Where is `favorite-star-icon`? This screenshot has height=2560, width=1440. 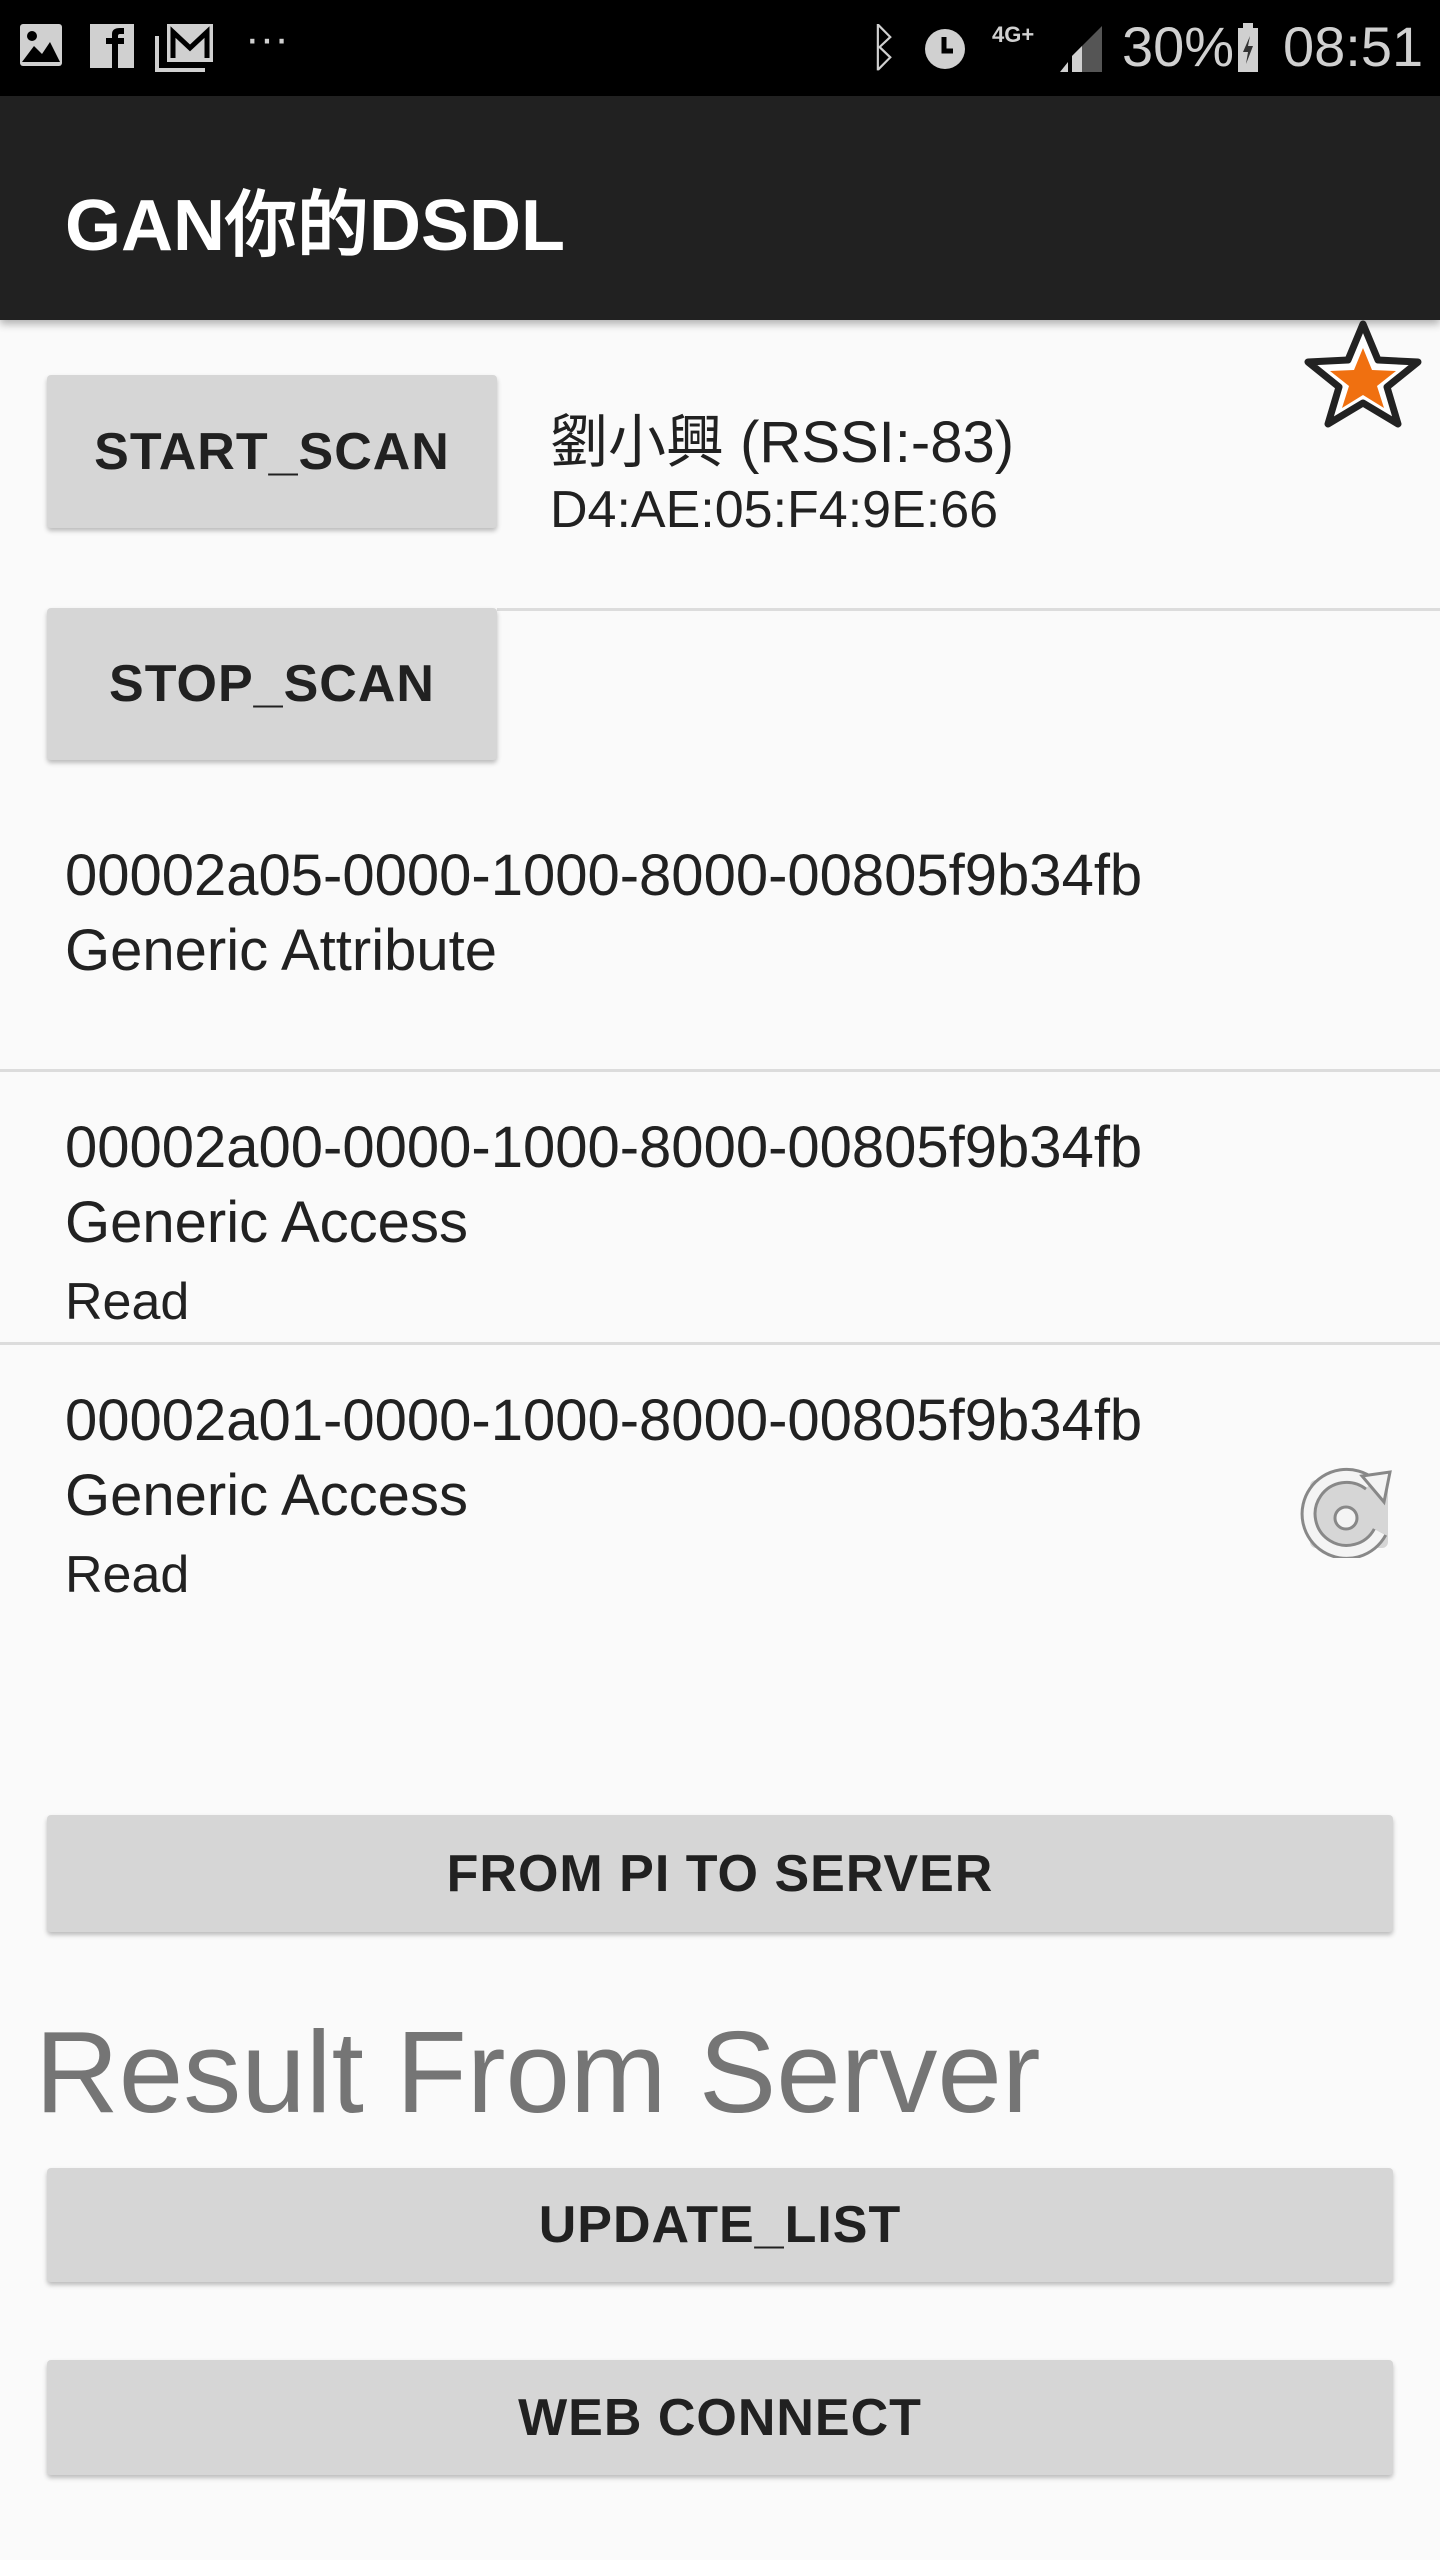 favorite-star-icon is located at coordinates (1363, 374).